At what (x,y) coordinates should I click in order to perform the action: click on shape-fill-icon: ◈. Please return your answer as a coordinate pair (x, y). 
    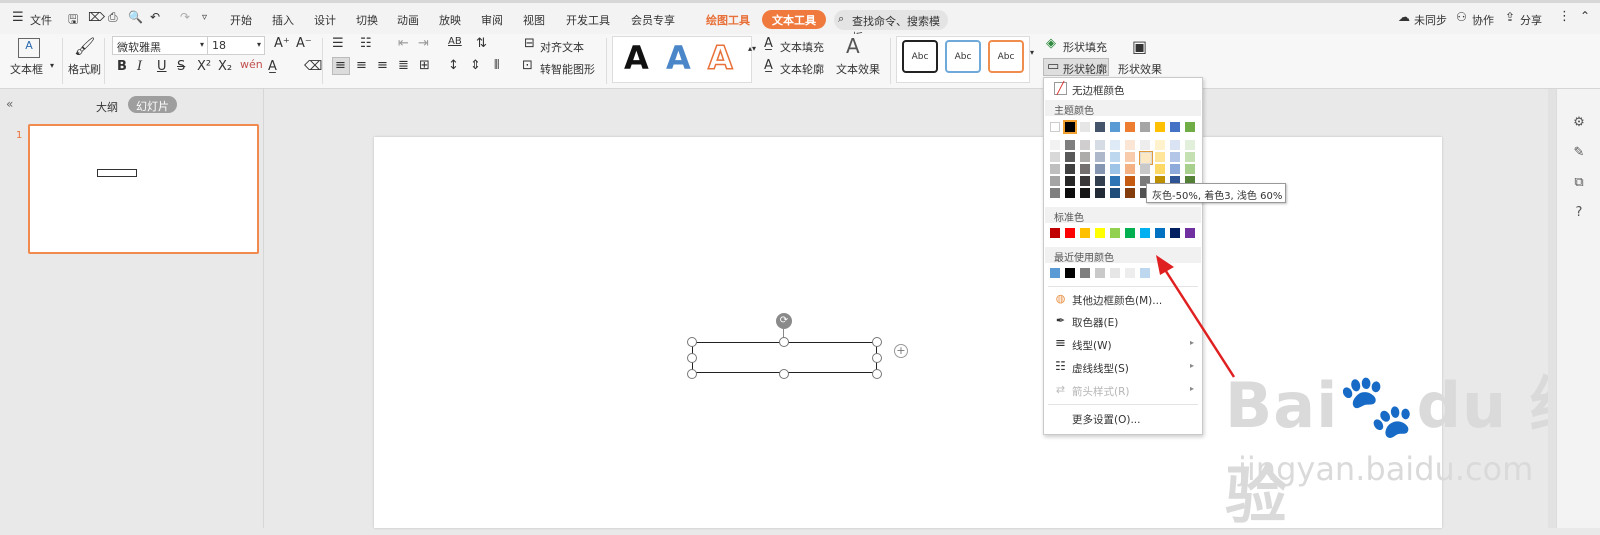
    Looking at the image, I should click on (1051, 43).